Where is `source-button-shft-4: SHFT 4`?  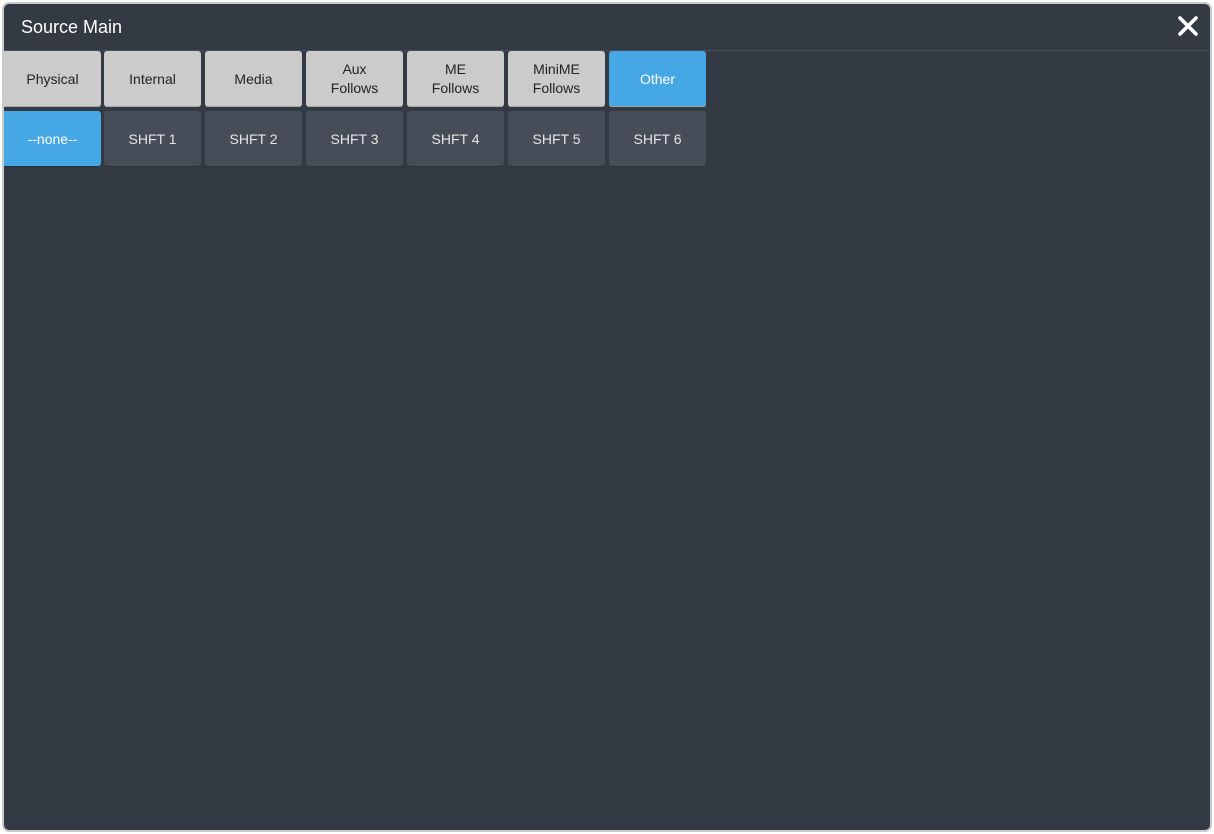 source-button-shft-4: SHFT 4 is located at coordinates (455, 139).